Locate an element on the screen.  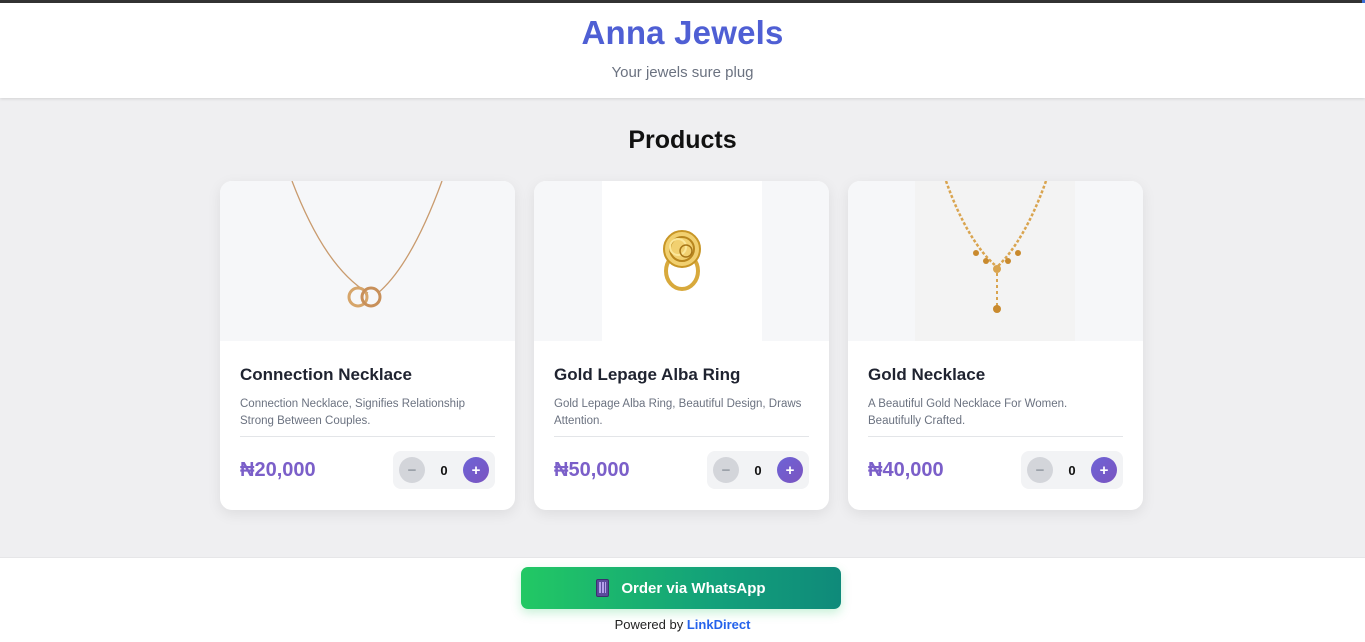
order-button-label: Order via WhatsApp is located at coordinates (693, 588).